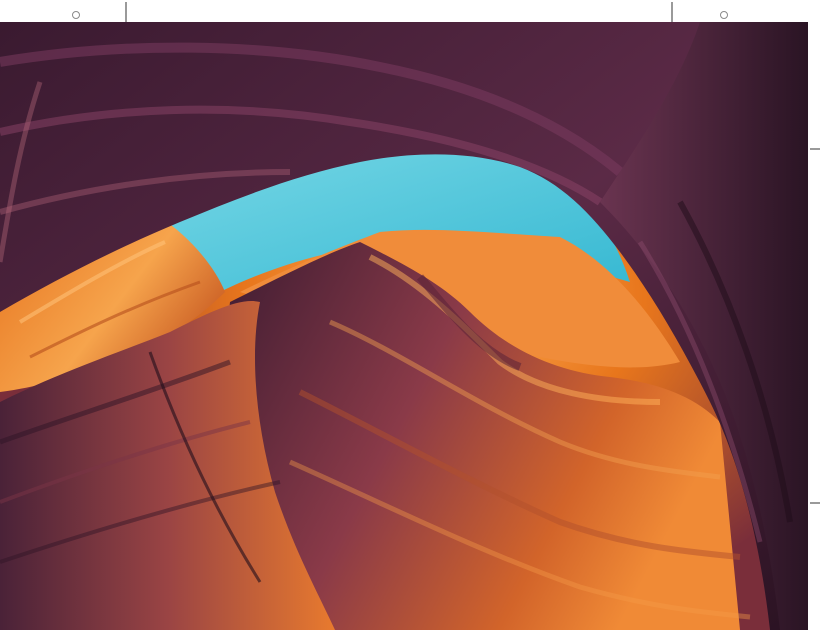 The image size is (820, 630). I want to click on crop-mark-right-upper, so click(815, 149).